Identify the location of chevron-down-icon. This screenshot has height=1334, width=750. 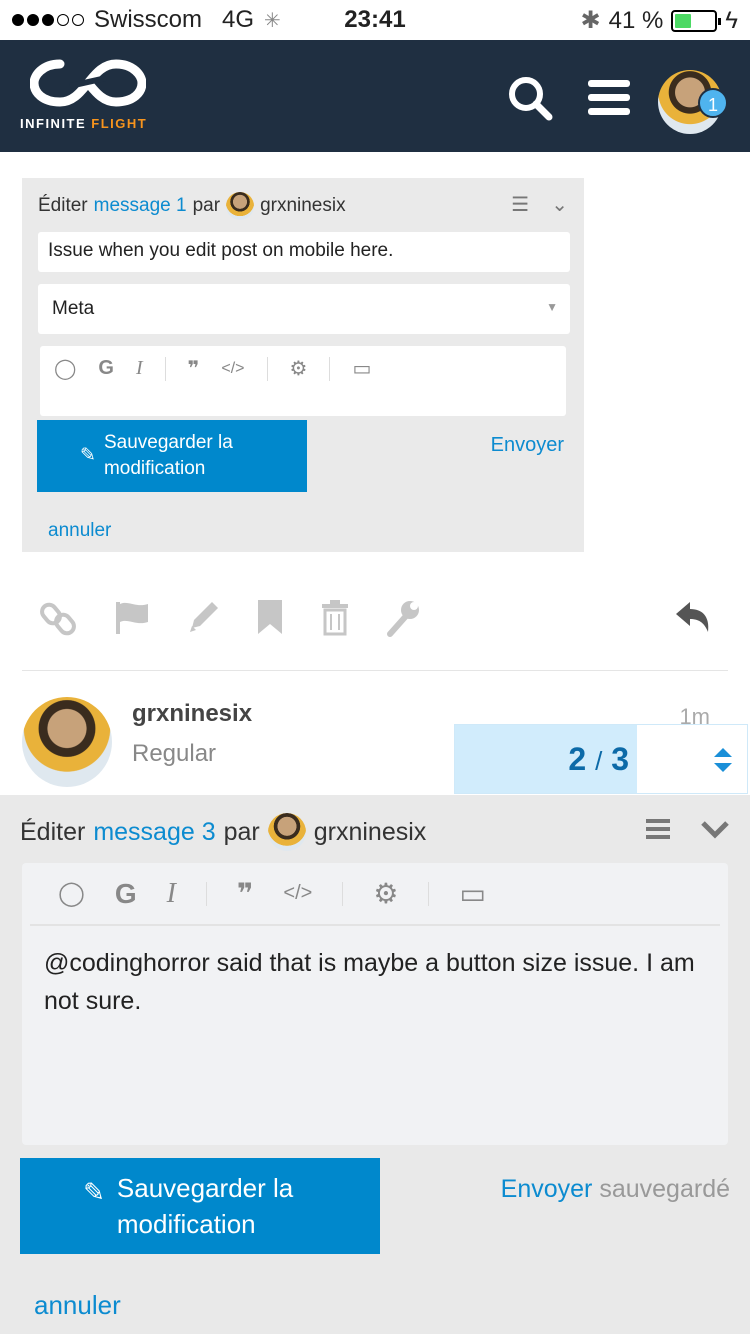
(715, 829).